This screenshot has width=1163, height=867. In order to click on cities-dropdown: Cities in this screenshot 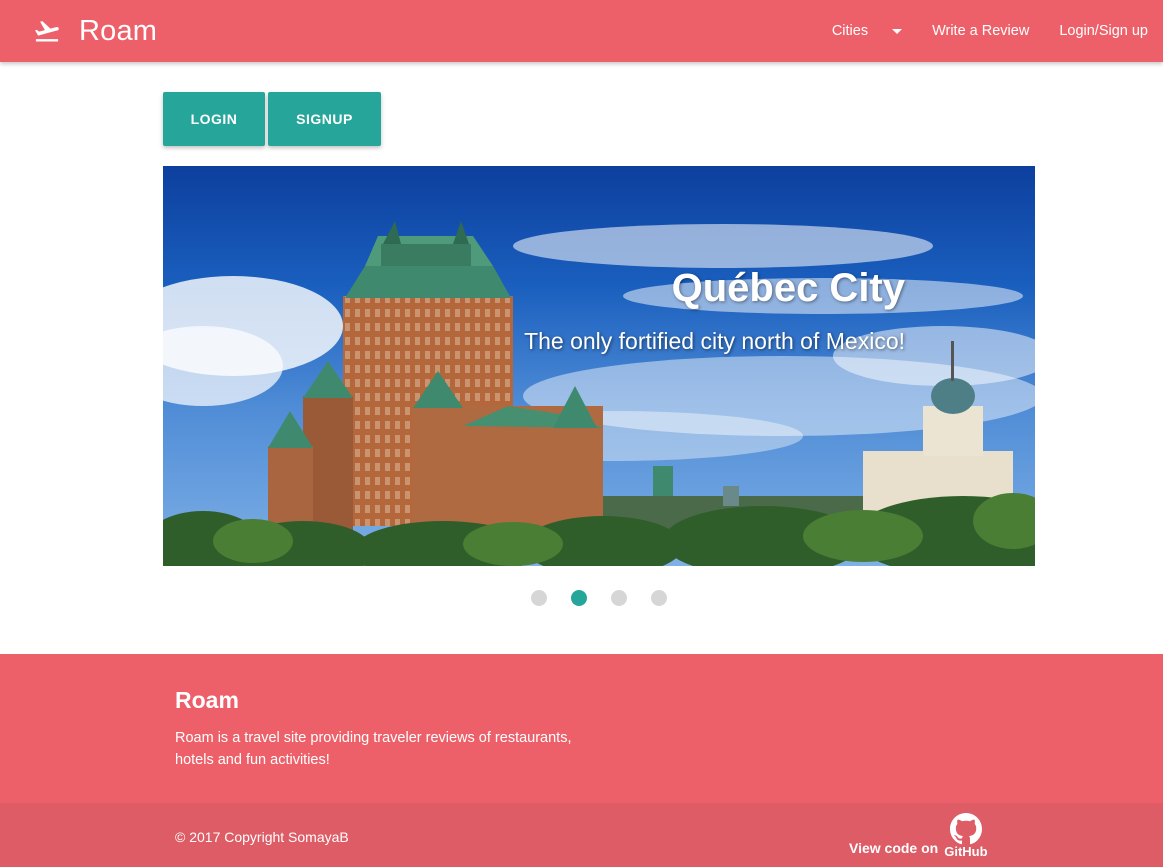, I will do `click(867, 31)`.